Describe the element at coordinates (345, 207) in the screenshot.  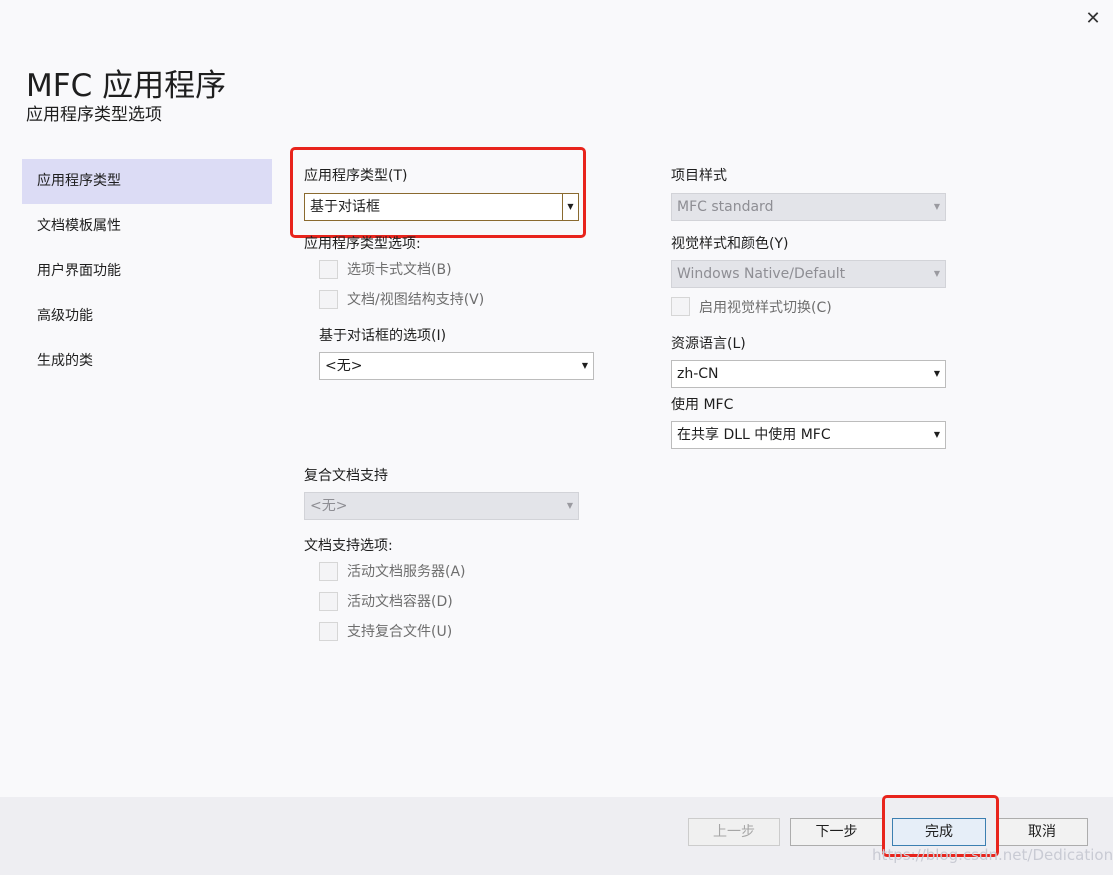
I see `app-type-value: 基于对话框` at that location.